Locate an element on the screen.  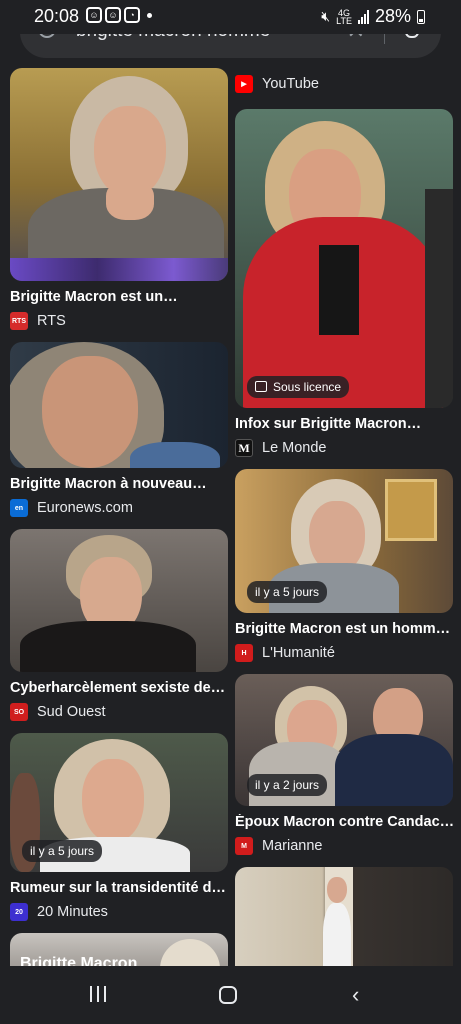
result-source: SO Sud Ouest is located at coordinates (119, 712).